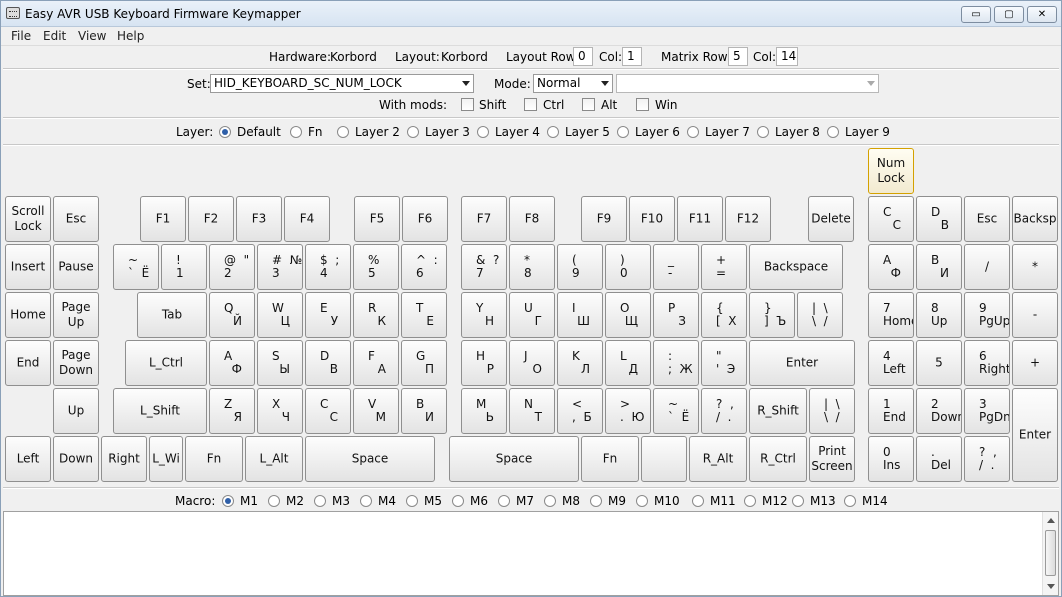 The height and width of the screenshot is (597, 1062). What do you see at coordinates (1051, 586) in the screenshot?
I see `scroll-down-icon` at bounding box center [1051, 586].